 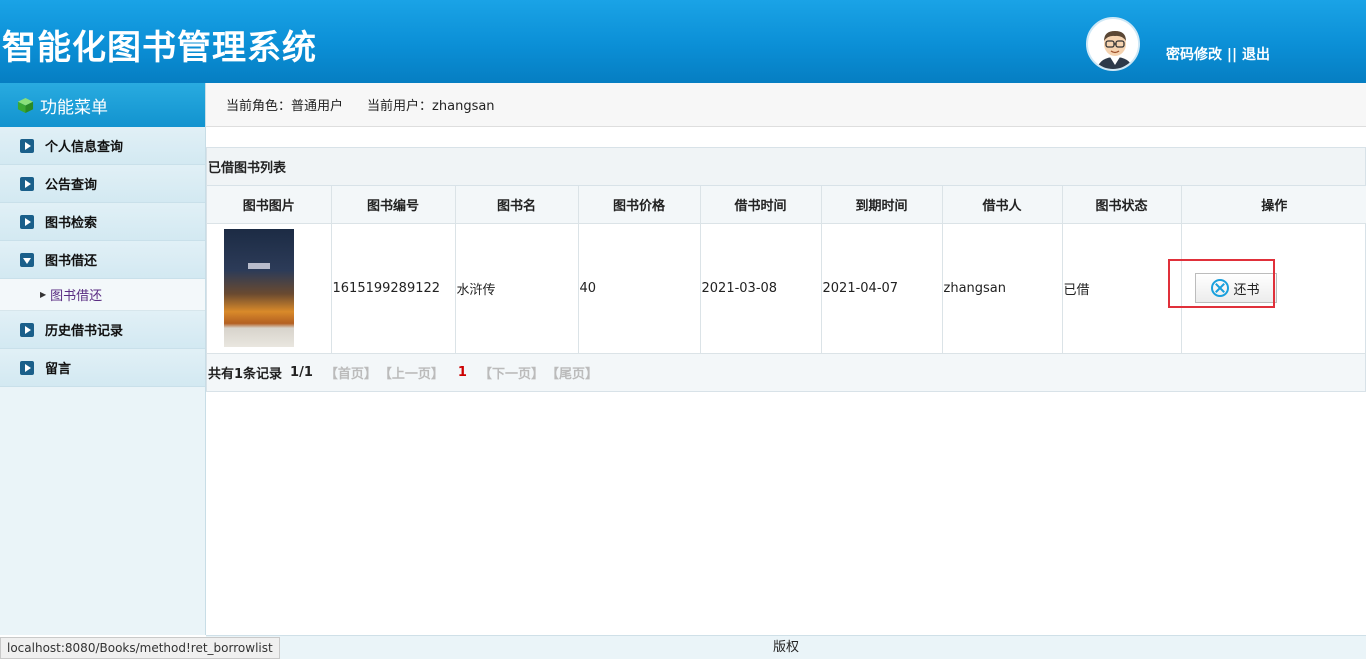 I want to click on role-value: 普通用户, so click(x=317, y=106).